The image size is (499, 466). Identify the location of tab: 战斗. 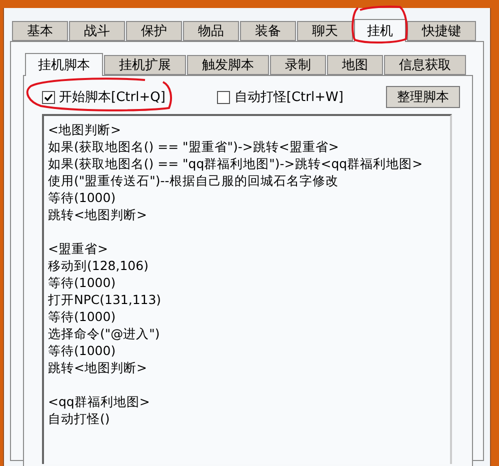
(97, 31).